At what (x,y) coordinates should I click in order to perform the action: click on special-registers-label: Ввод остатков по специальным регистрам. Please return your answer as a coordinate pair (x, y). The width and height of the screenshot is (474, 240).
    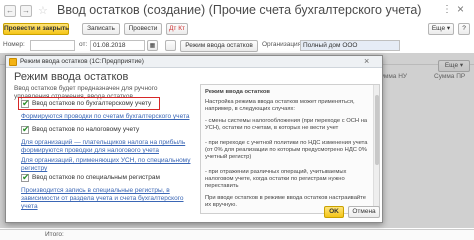
    Looking at the image, I should click on (96, 177).